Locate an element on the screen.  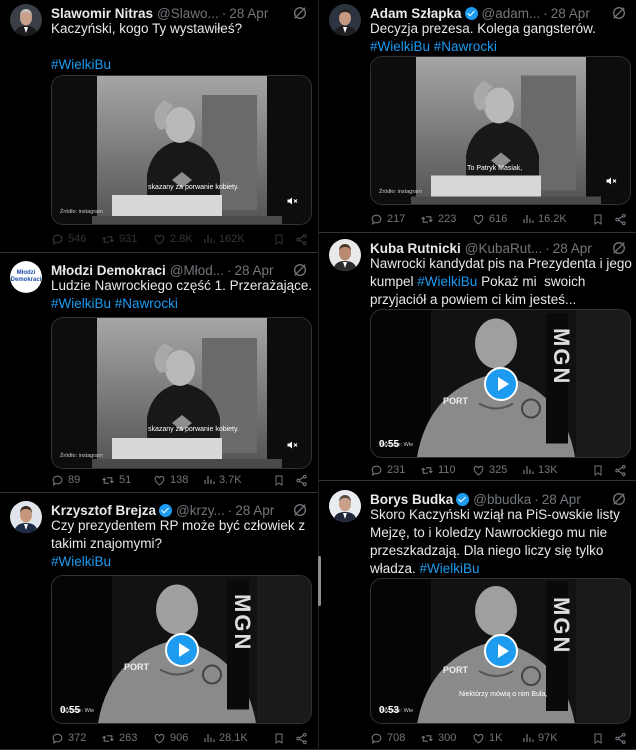
text-segment: takimi znajomymi? is located at coordinates (107, 543).